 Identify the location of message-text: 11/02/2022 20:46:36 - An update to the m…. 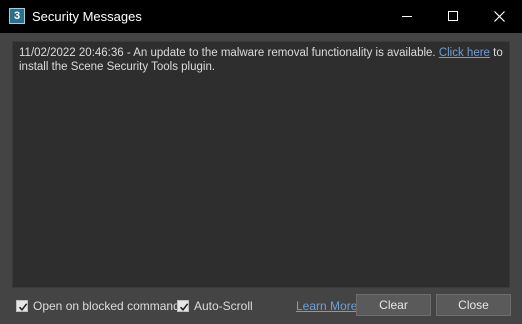
(229, 53).